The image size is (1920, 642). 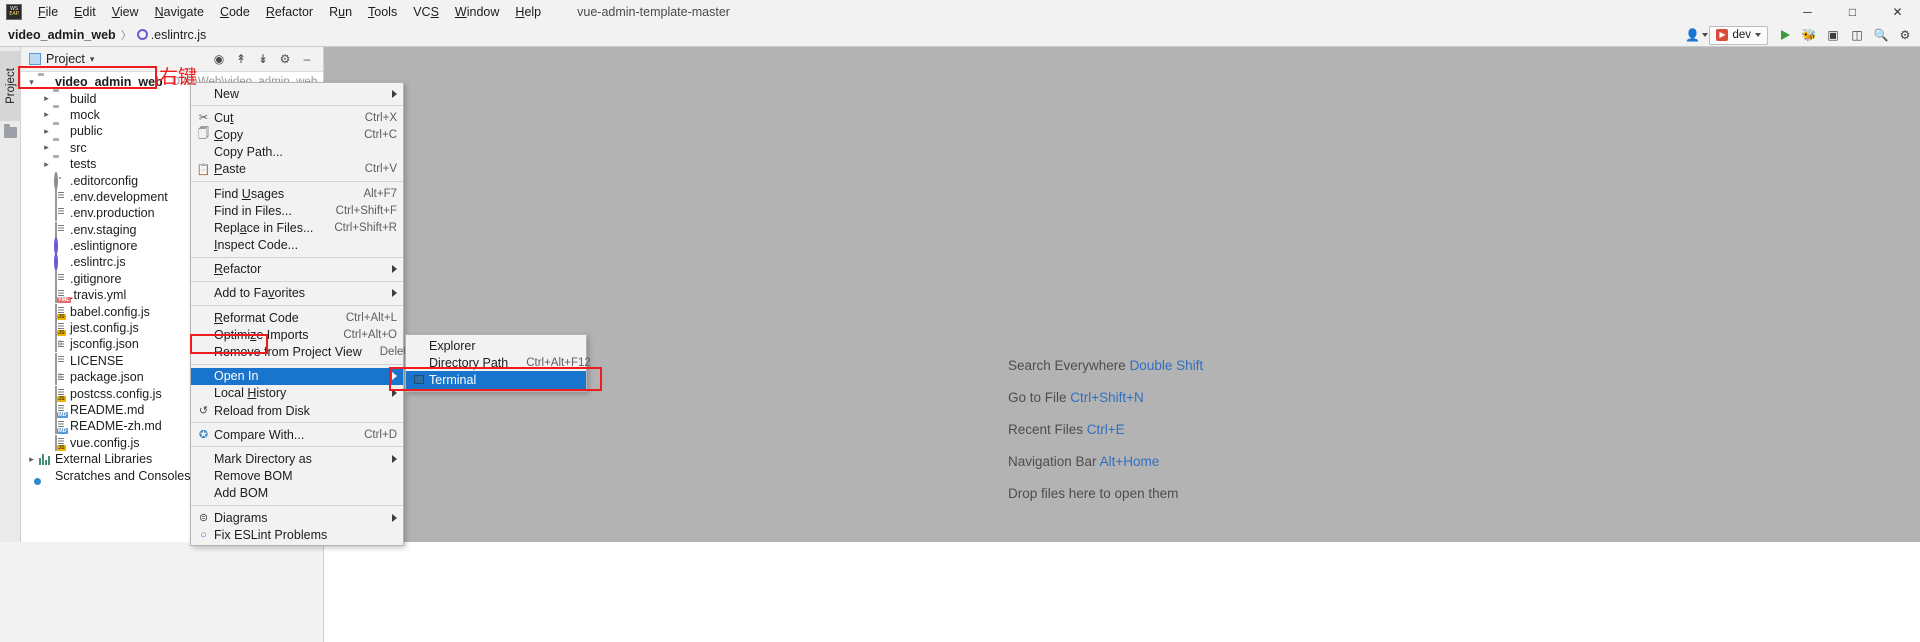 I want to click on locate-icon: ◉, so click(x=219, y=59).